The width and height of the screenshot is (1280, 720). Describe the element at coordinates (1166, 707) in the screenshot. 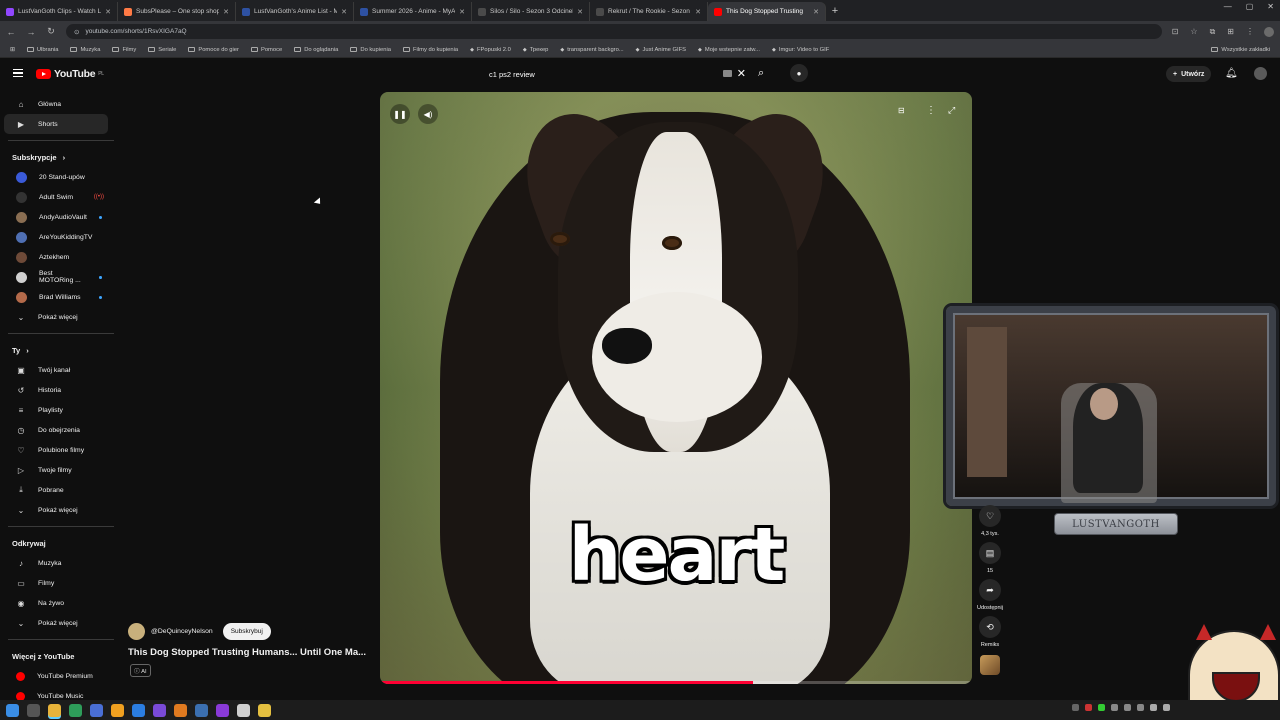

I see `network-tray-icon` at that location.